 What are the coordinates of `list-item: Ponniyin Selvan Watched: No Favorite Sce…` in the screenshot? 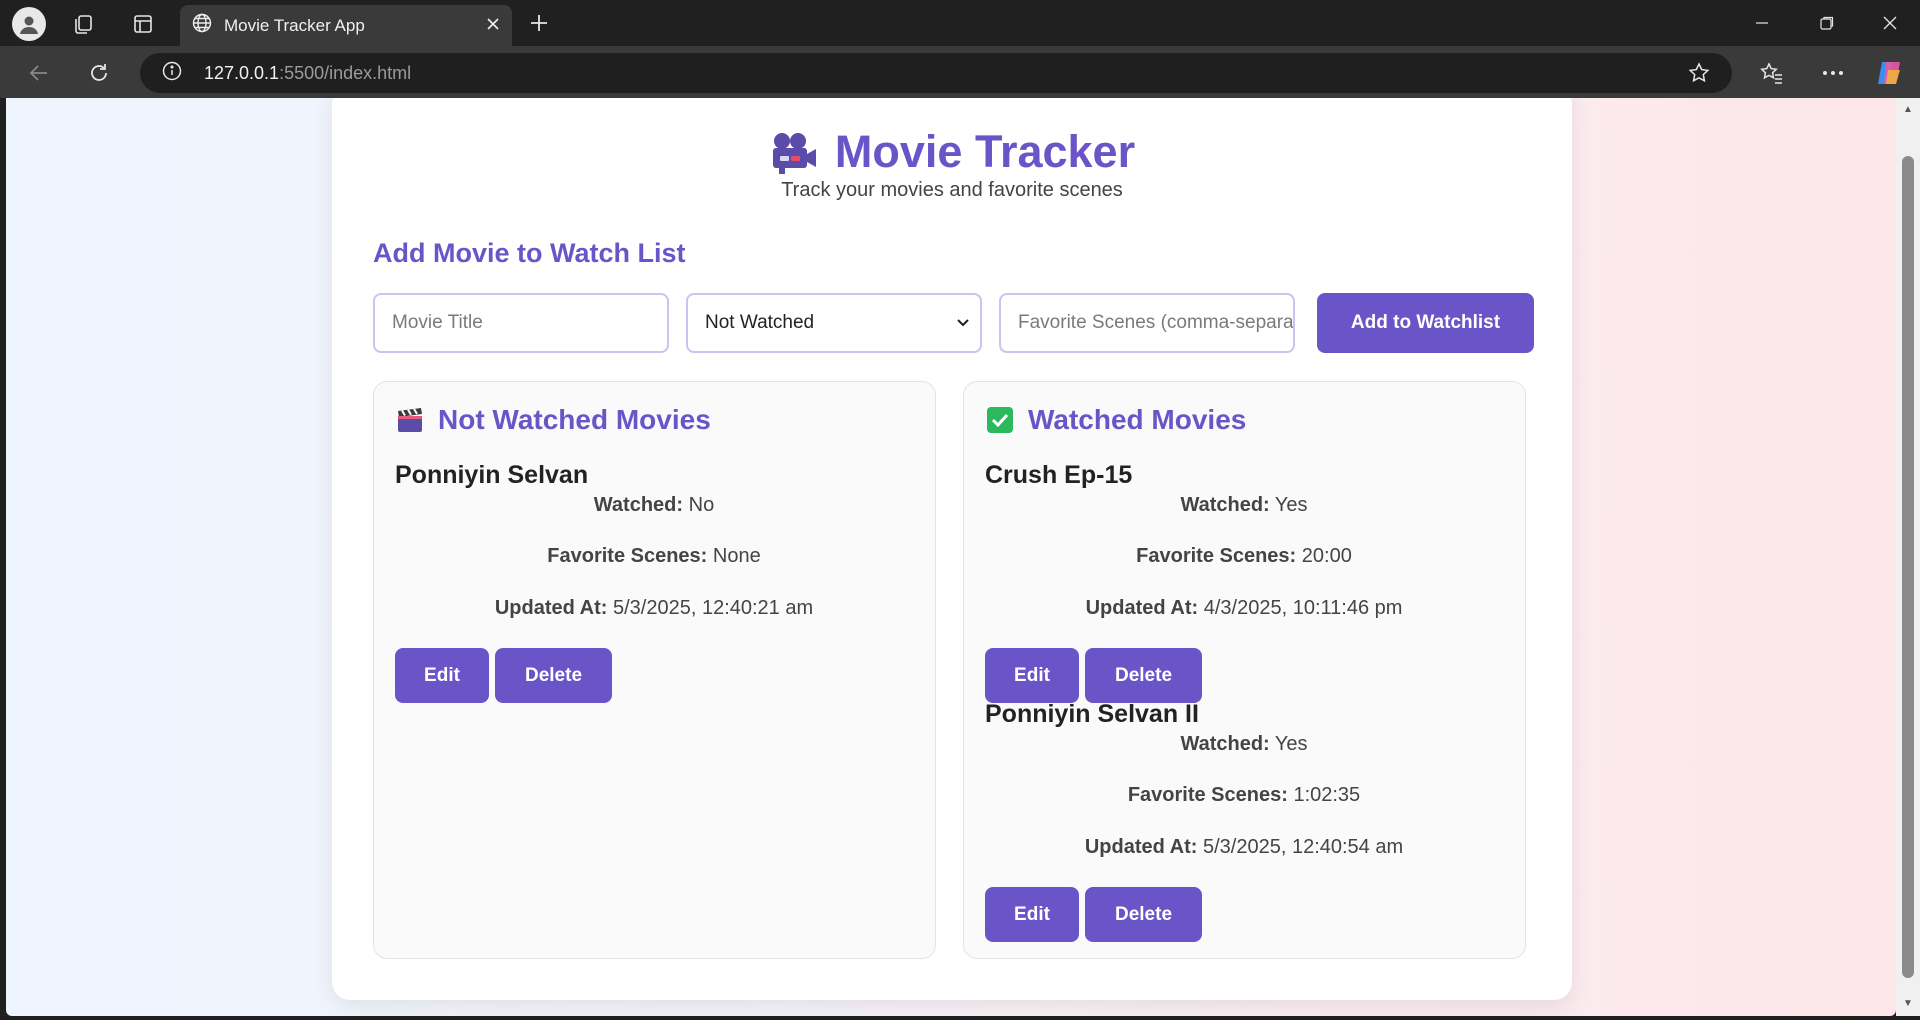 It's located at (654, 582).